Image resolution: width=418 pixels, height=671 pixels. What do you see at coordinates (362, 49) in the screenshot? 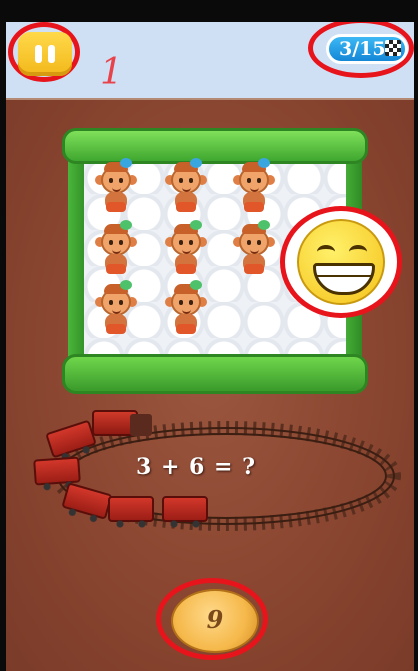
I see `progress-text: 3/15` at bounding box center [362, 49].